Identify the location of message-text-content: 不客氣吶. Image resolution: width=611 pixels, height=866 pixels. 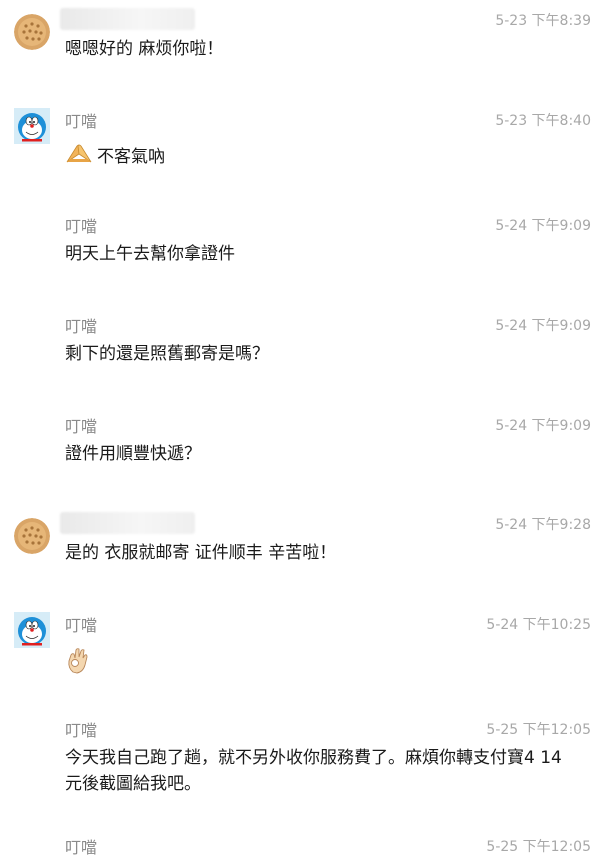
(131, 157).